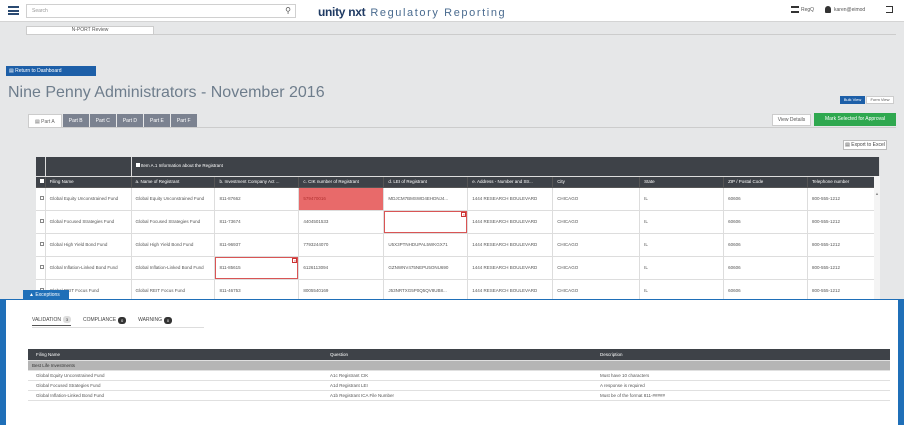 Image resolution: width=904 pixels, height=425 pixels. I want to click on logout-icon, so click(889, 9).